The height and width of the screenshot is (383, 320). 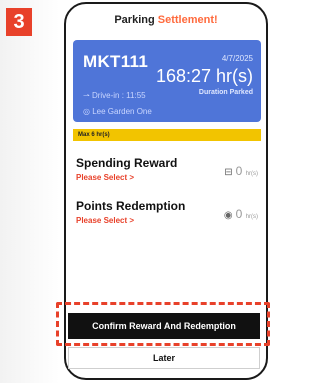 I want to click on points-redemption-unit: hr(s), so click(x=251, y=217).